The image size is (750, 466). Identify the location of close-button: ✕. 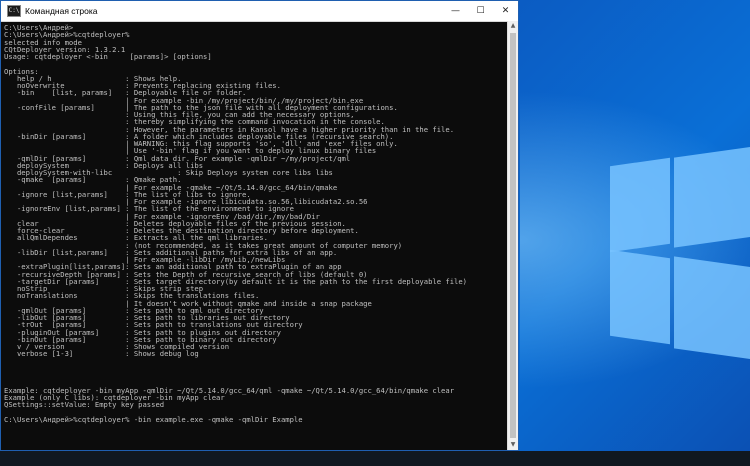
(505, 11).